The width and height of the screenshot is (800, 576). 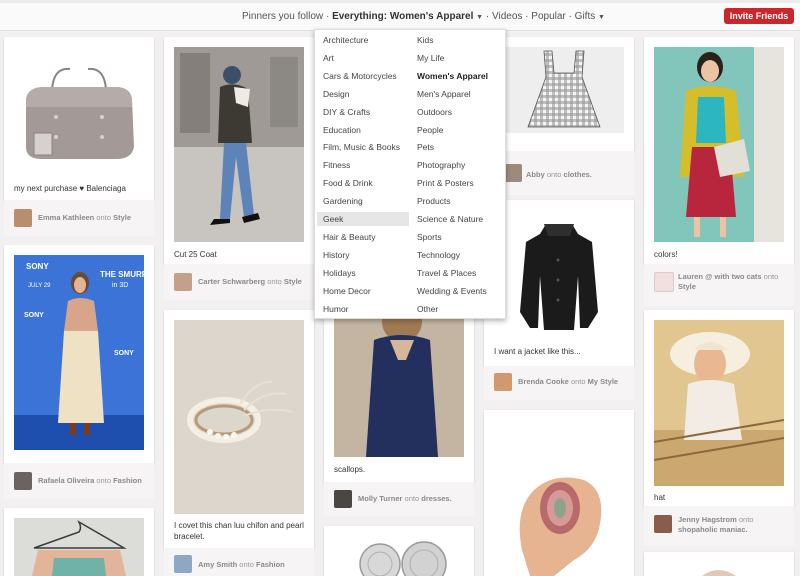 I want to click on pinner-name: Carter Schwarberg, so click(x=231, y=281).